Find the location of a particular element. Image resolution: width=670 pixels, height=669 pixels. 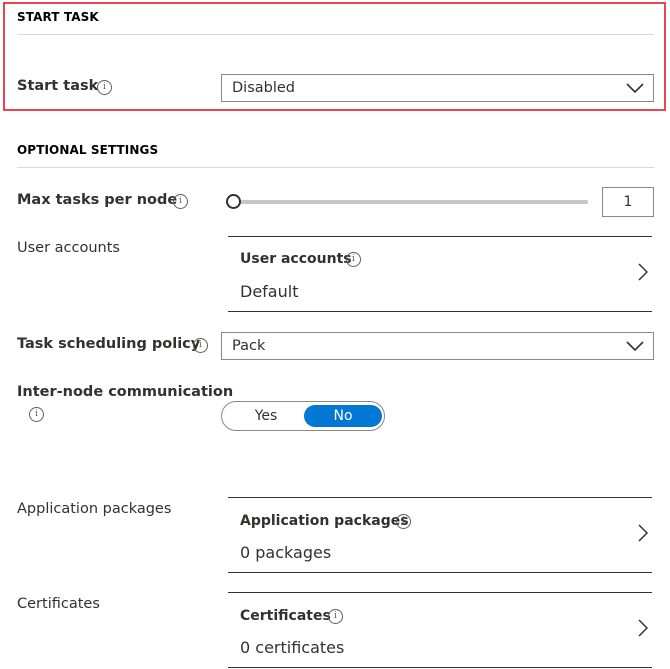

certificates-blade: Certificates i 0 certificates is located at coordinates (440, 630).